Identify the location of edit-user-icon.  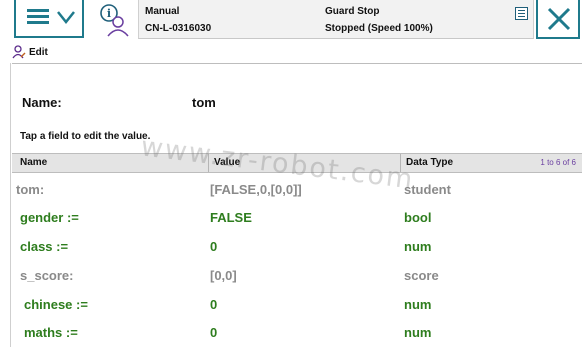
(19, 52).